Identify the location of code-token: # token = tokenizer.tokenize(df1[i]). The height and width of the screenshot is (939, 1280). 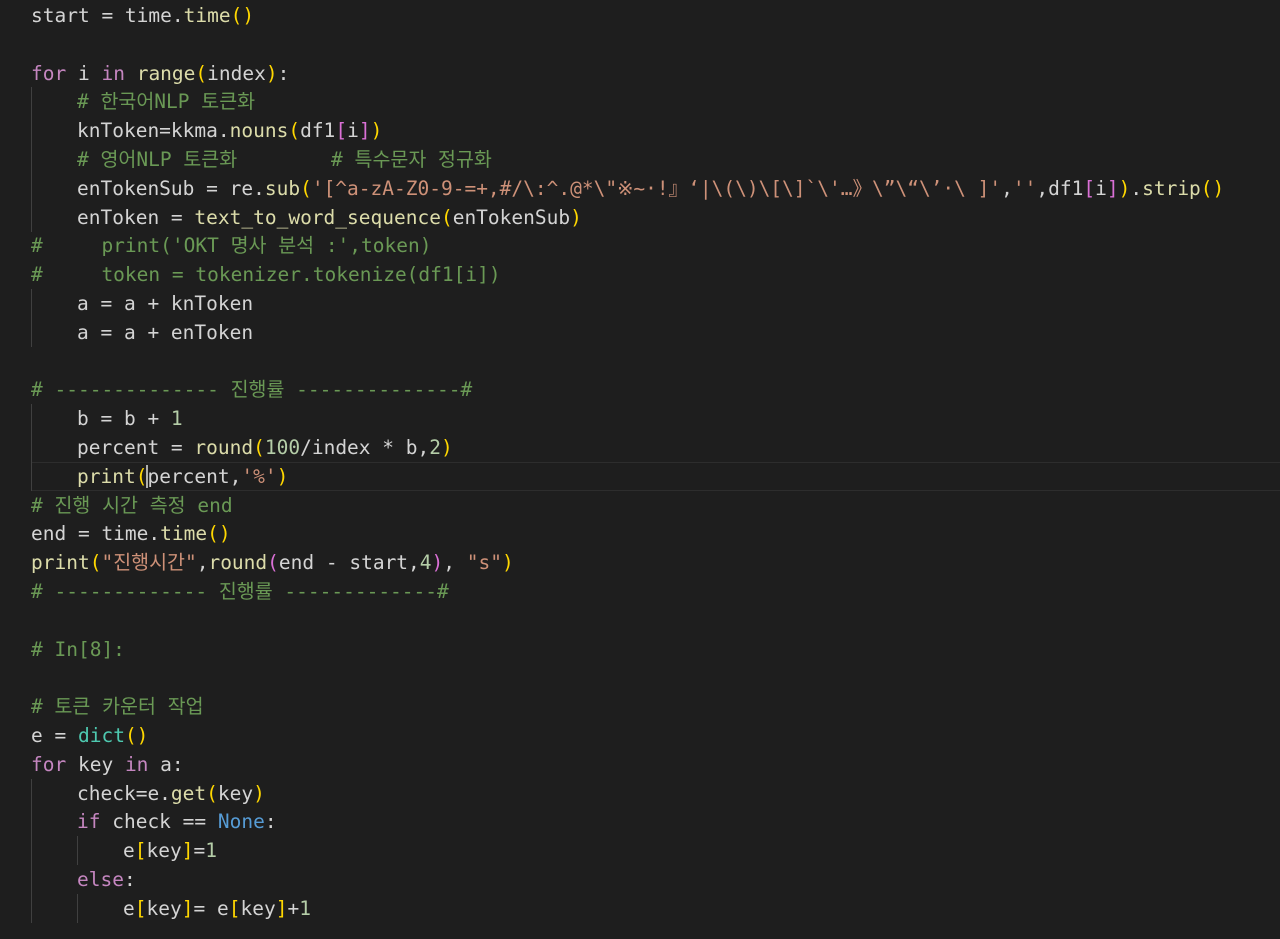
(266, 275).